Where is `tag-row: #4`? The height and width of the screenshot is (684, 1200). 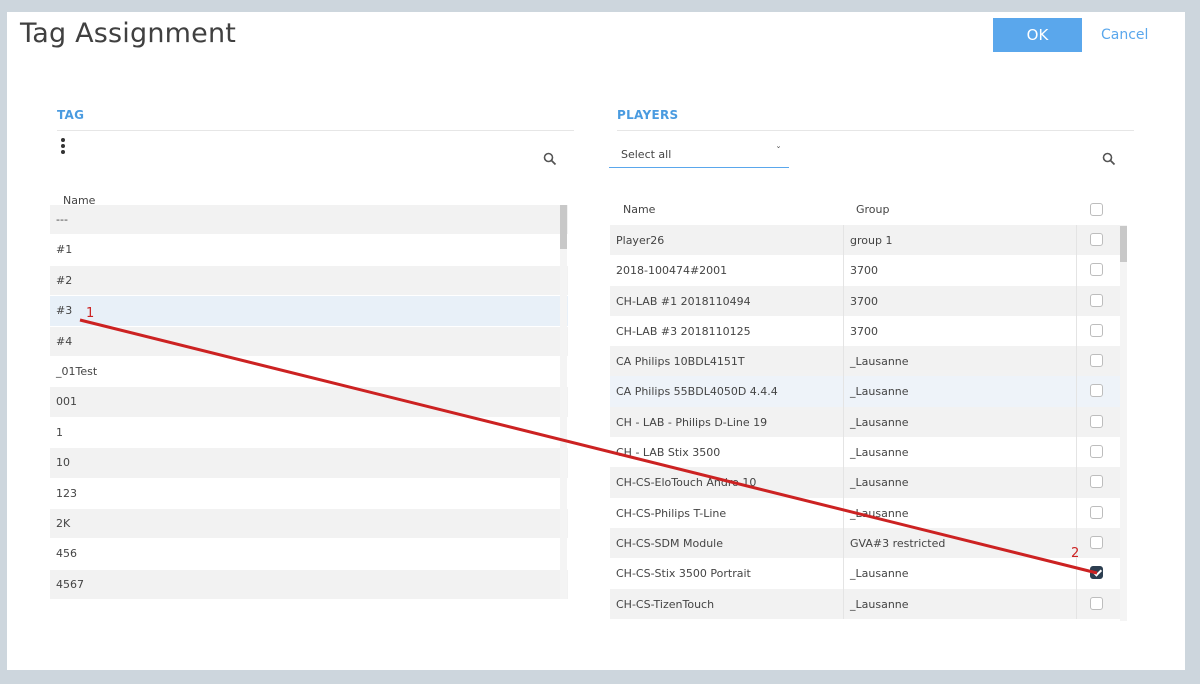 tag-row: #4 is located at coordinates (309, 341).